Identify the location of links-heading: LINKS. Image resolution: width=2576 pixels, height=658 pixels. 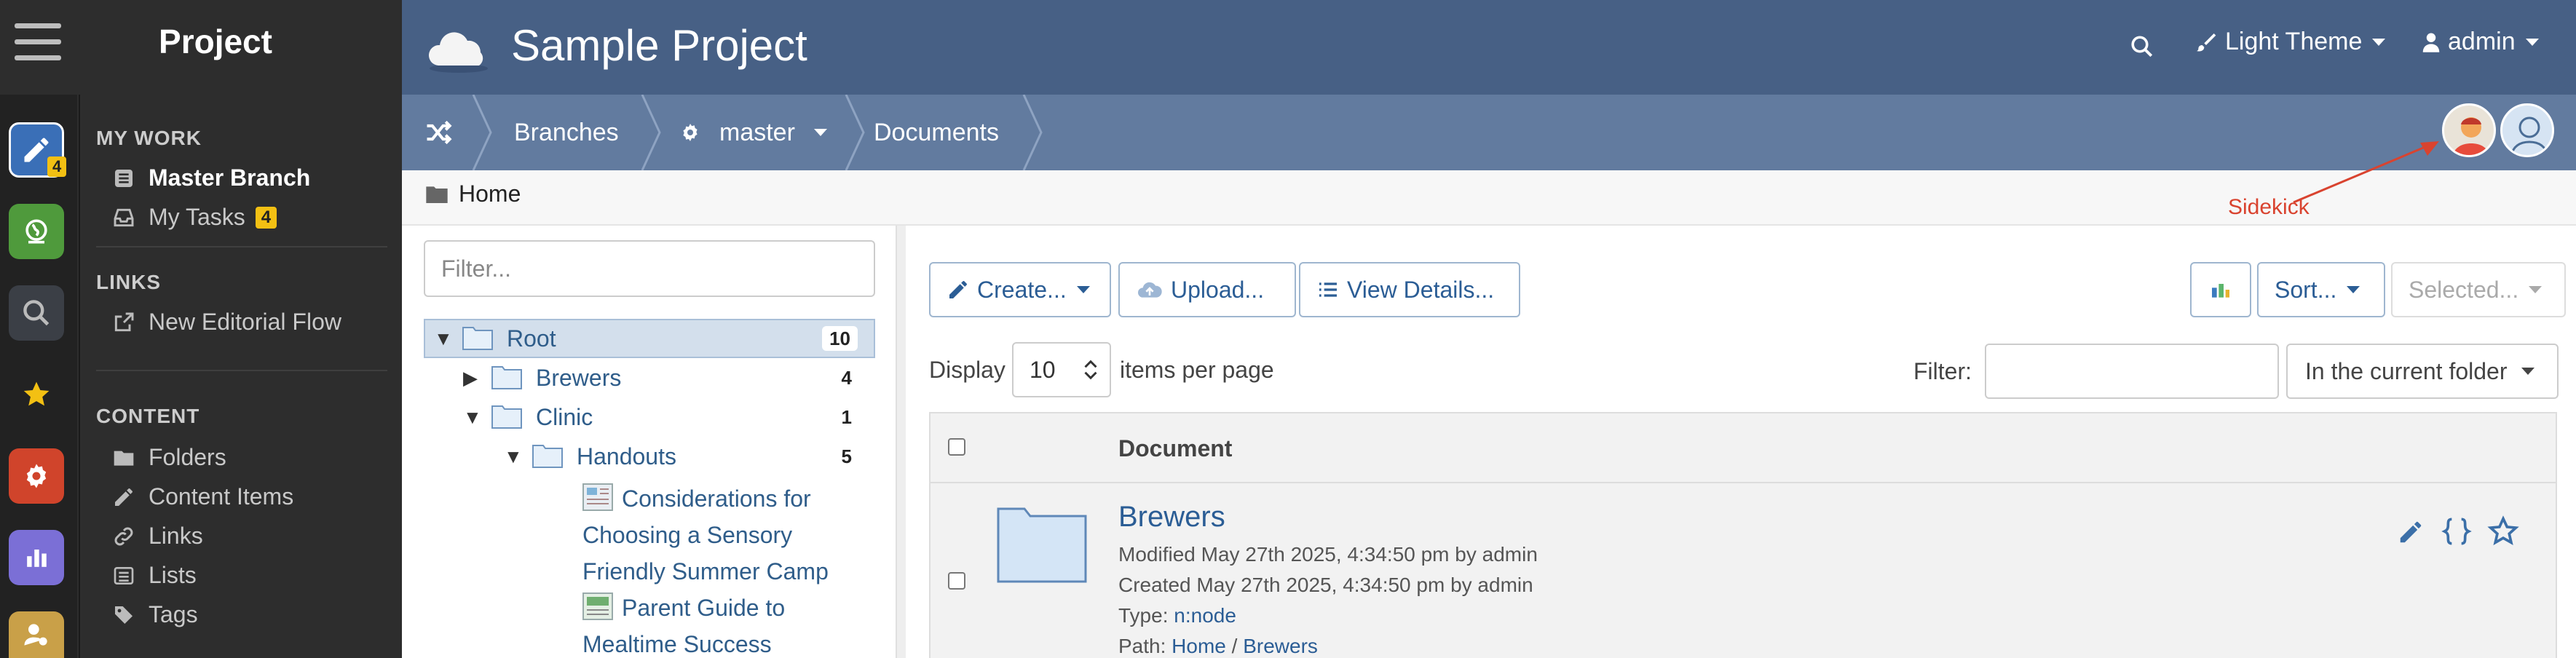
(128, 282).